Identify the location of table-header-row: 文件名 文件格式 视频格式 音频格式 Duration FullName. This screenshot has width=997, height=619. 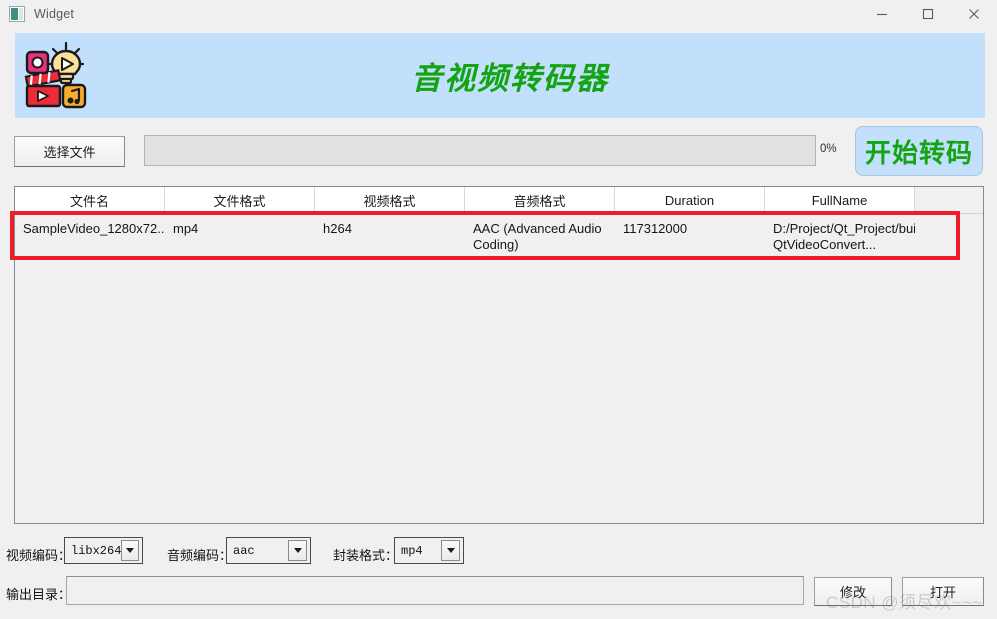
(499, 200).